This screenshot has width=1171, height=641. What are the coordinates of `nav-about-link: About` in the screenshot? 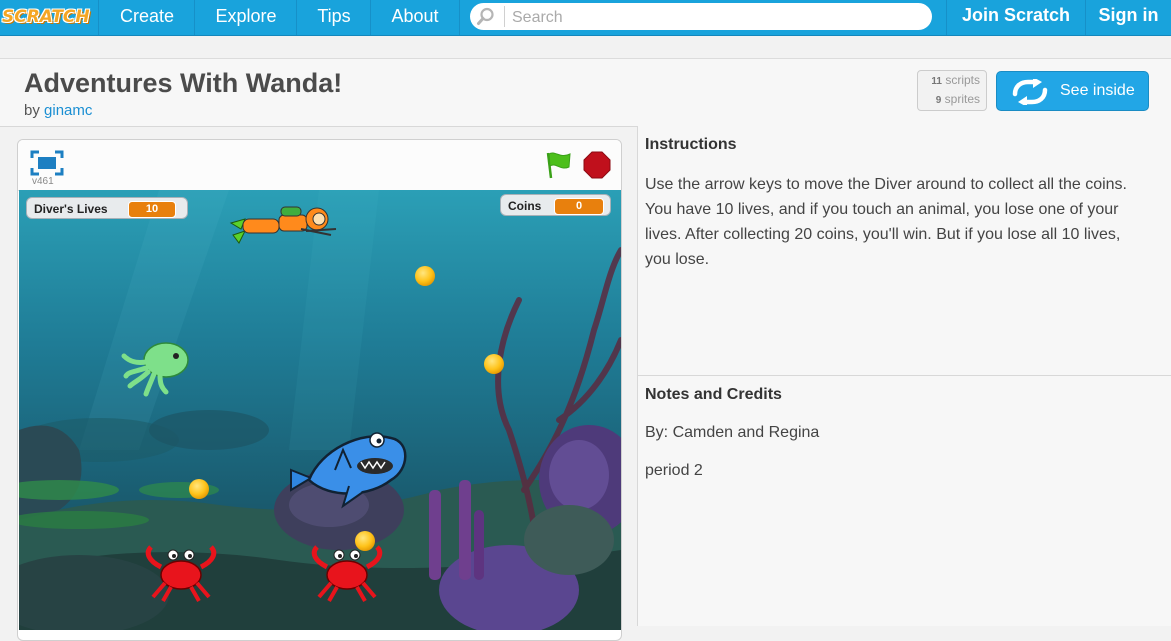 It's located at (415, 17).